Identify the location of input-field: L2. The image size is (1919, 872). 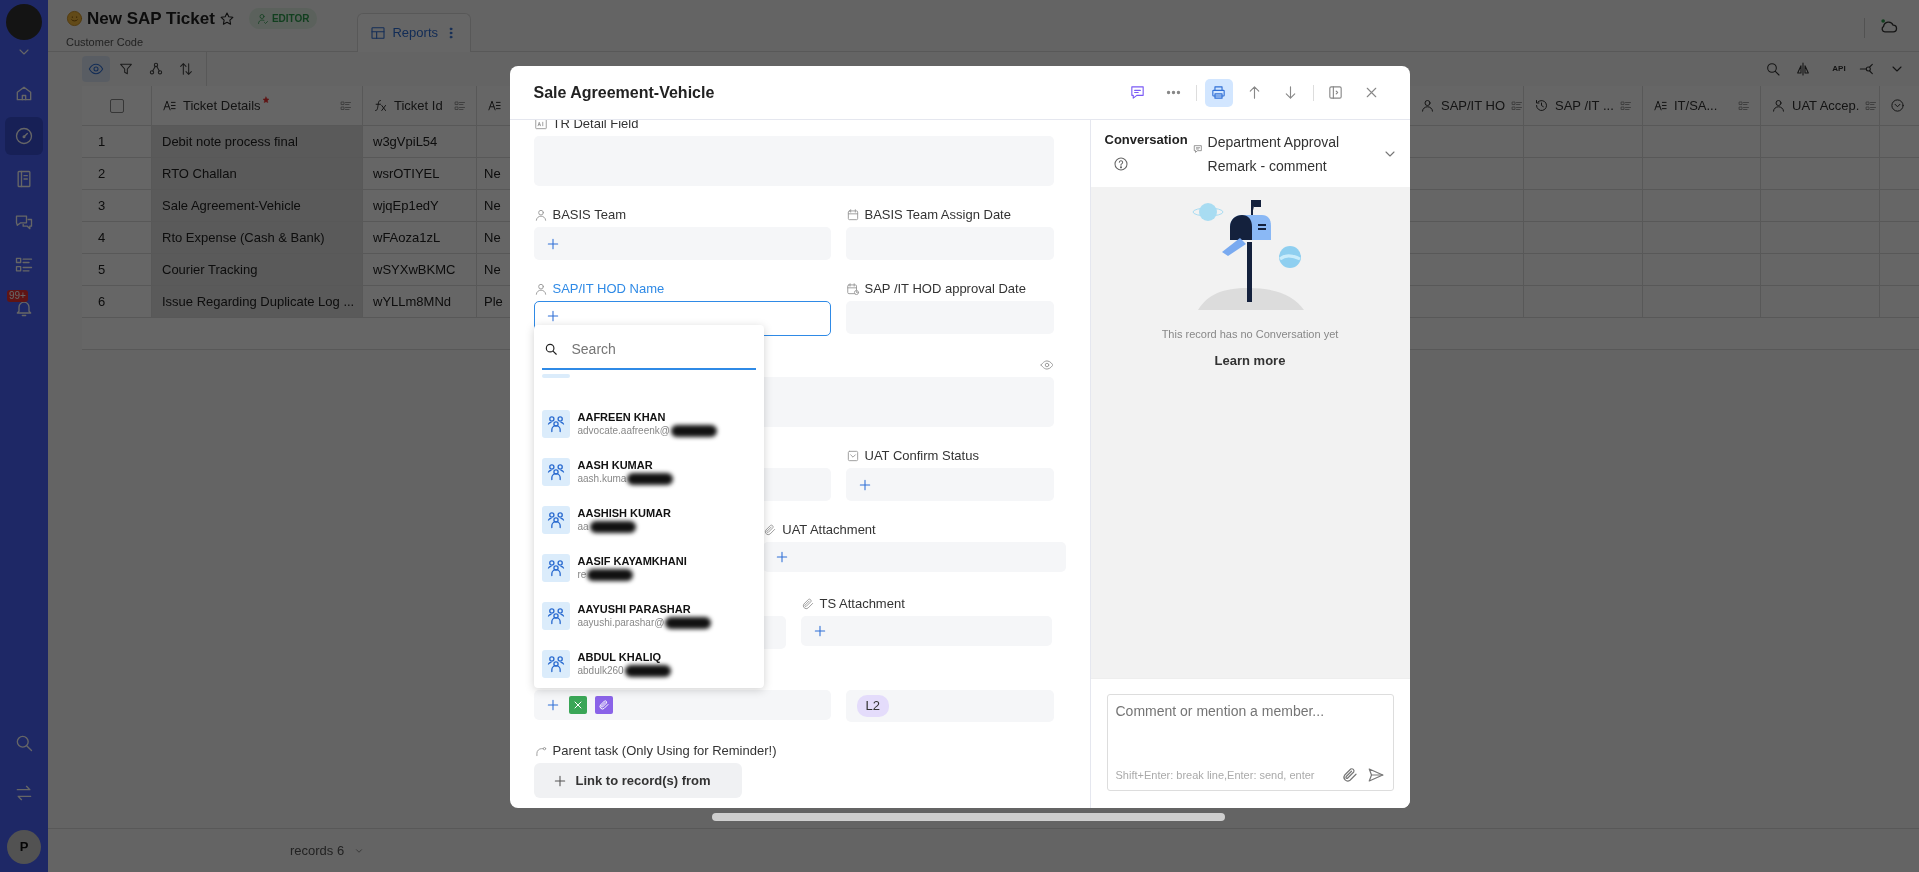
(949, 706).